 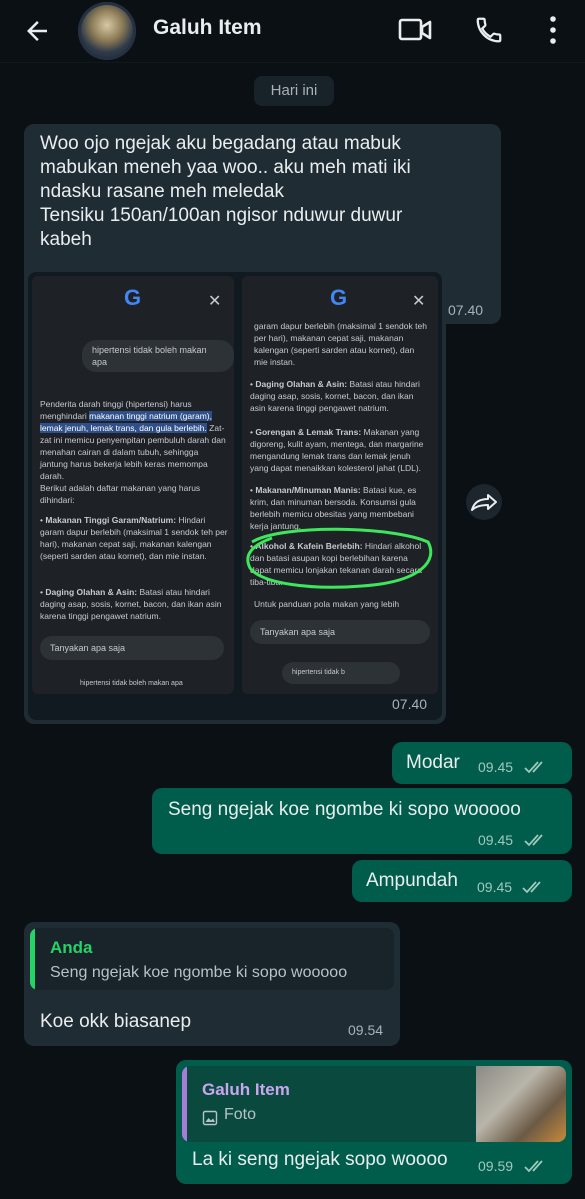 What do you see at coordinates (412, 880) in the screenshot?
I see `message-text: Ampundah` at bounding box center [412, 880].